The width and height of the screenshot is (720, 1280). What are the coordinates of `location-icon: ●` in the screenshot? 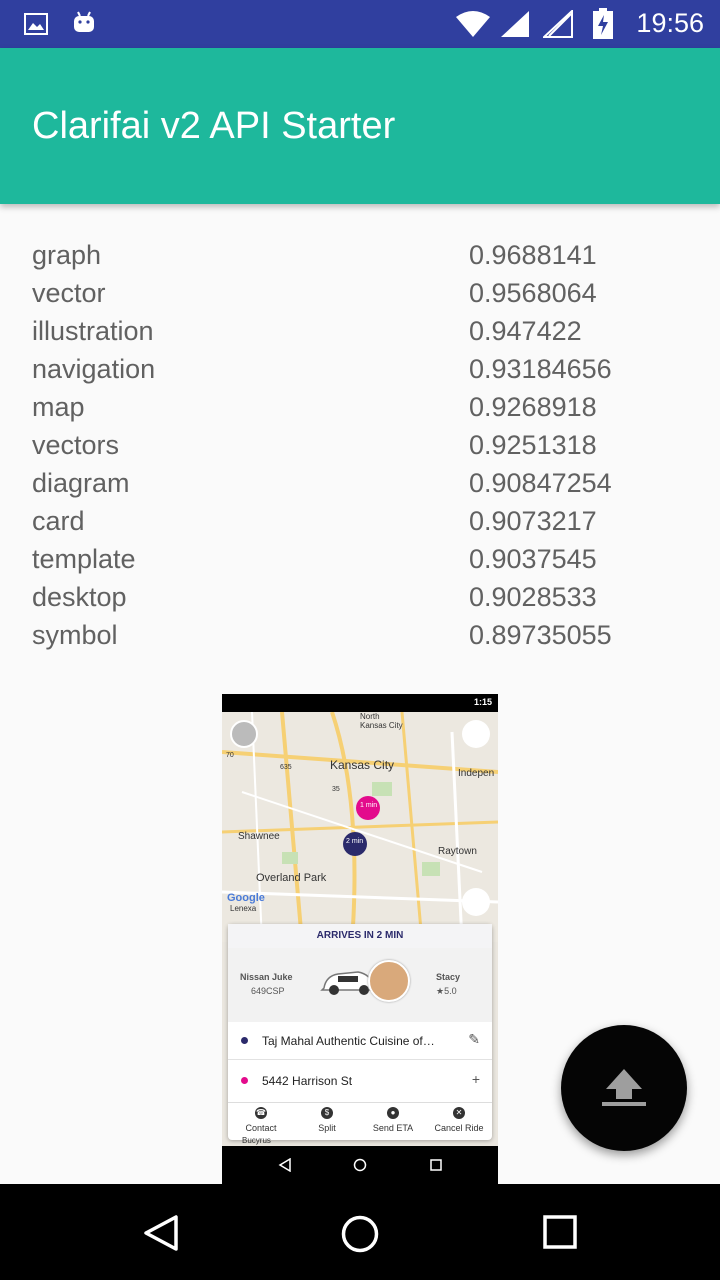 It's located at (393, 1113).